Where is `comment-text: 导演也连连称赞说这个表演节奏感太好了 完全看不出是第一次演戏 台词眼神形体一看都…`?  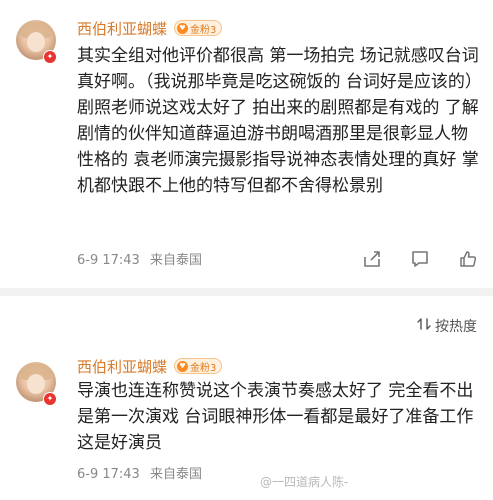 comment-text: 导演也连连称赞说这个表演节奏感太好了 完全看不出是第一次演戏 台词眼神形体一看都… is located at coordinates (275, 417).